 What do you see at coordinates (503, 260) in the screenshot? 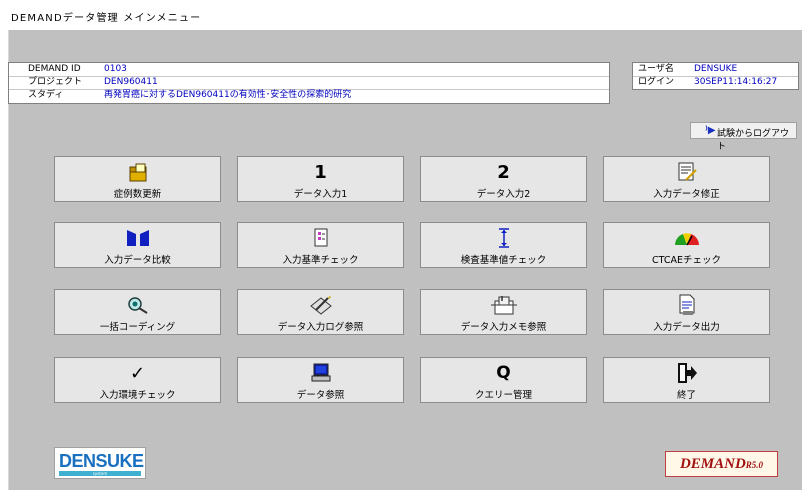
I see `button-label: 検査基準値チェック` at bounding box center [503, 260].